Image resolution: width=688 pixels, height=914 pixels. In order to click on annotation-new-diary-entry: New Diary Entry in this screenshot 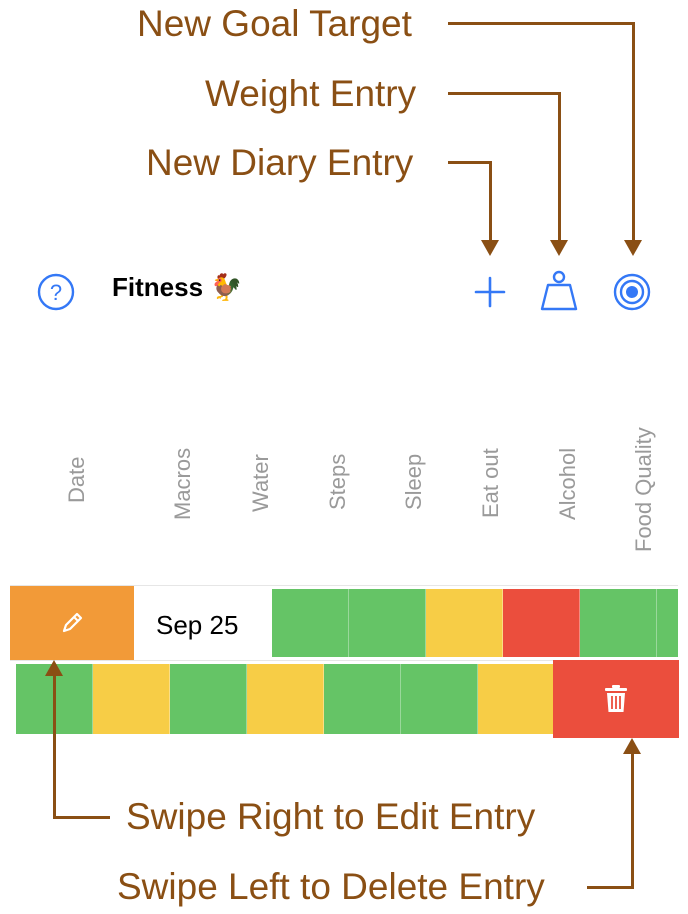, I will do `click(280, 162)`.